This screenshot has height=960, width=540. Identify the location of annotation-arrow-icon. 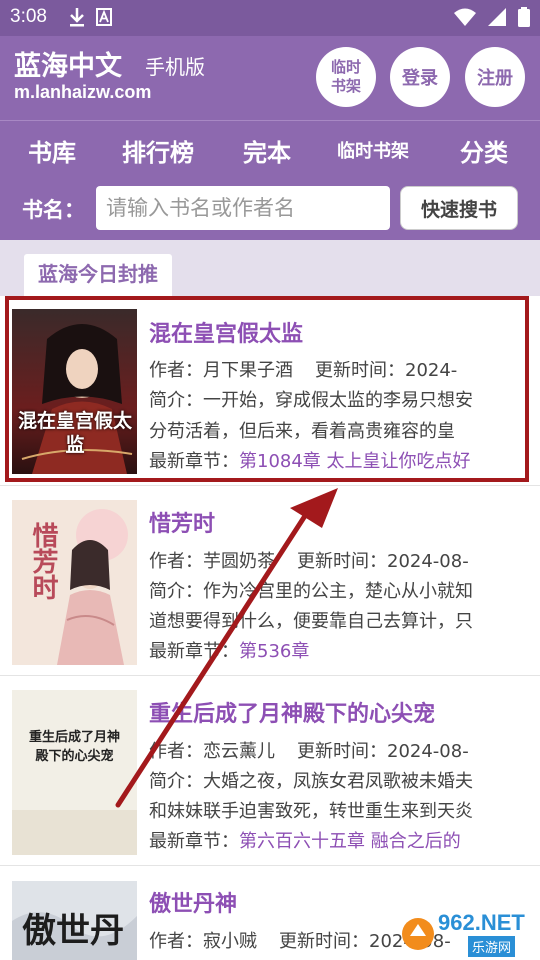
(226, 648).